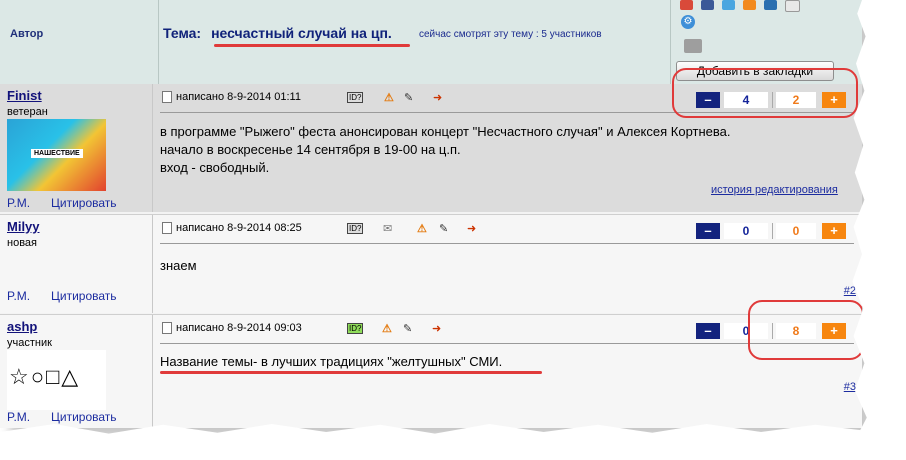 The width and height of the screenshot is (906, 460). What do you see at coordinates (215, 167) in the screenshot?
I see `post-body-line: вход - свободный.` at bounding box center [215, 167].